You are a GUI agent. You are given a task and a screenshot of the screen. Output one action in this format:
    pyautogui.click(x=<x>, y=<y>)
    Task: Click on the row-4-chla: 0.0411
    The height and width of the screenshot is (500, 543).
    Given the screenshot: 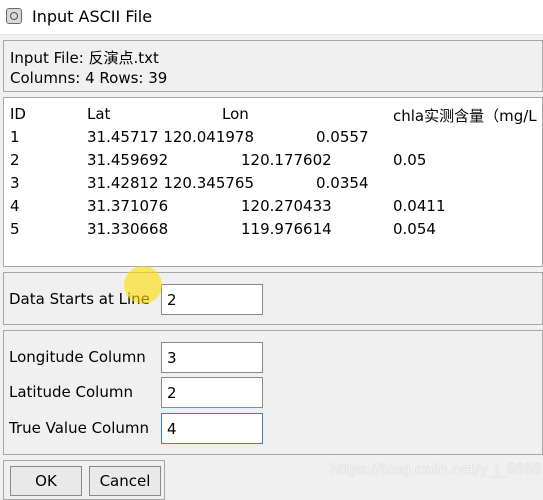 What is the action you would take?
    pyautogui.click(x=419, y=206)
    